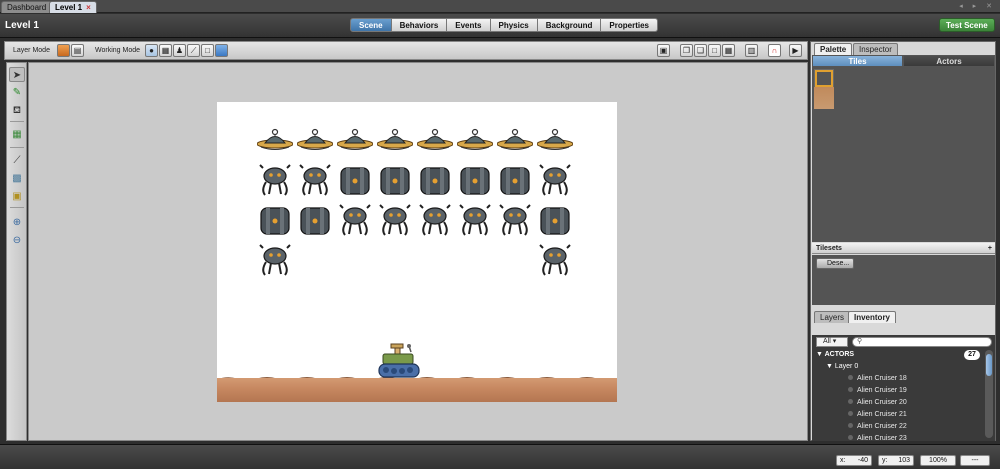 The height and width of the screenshot is (469, 1000). Describe the element at coordinates (795, 50) in the screenshot. I see `play-icon: ▶` at that location.